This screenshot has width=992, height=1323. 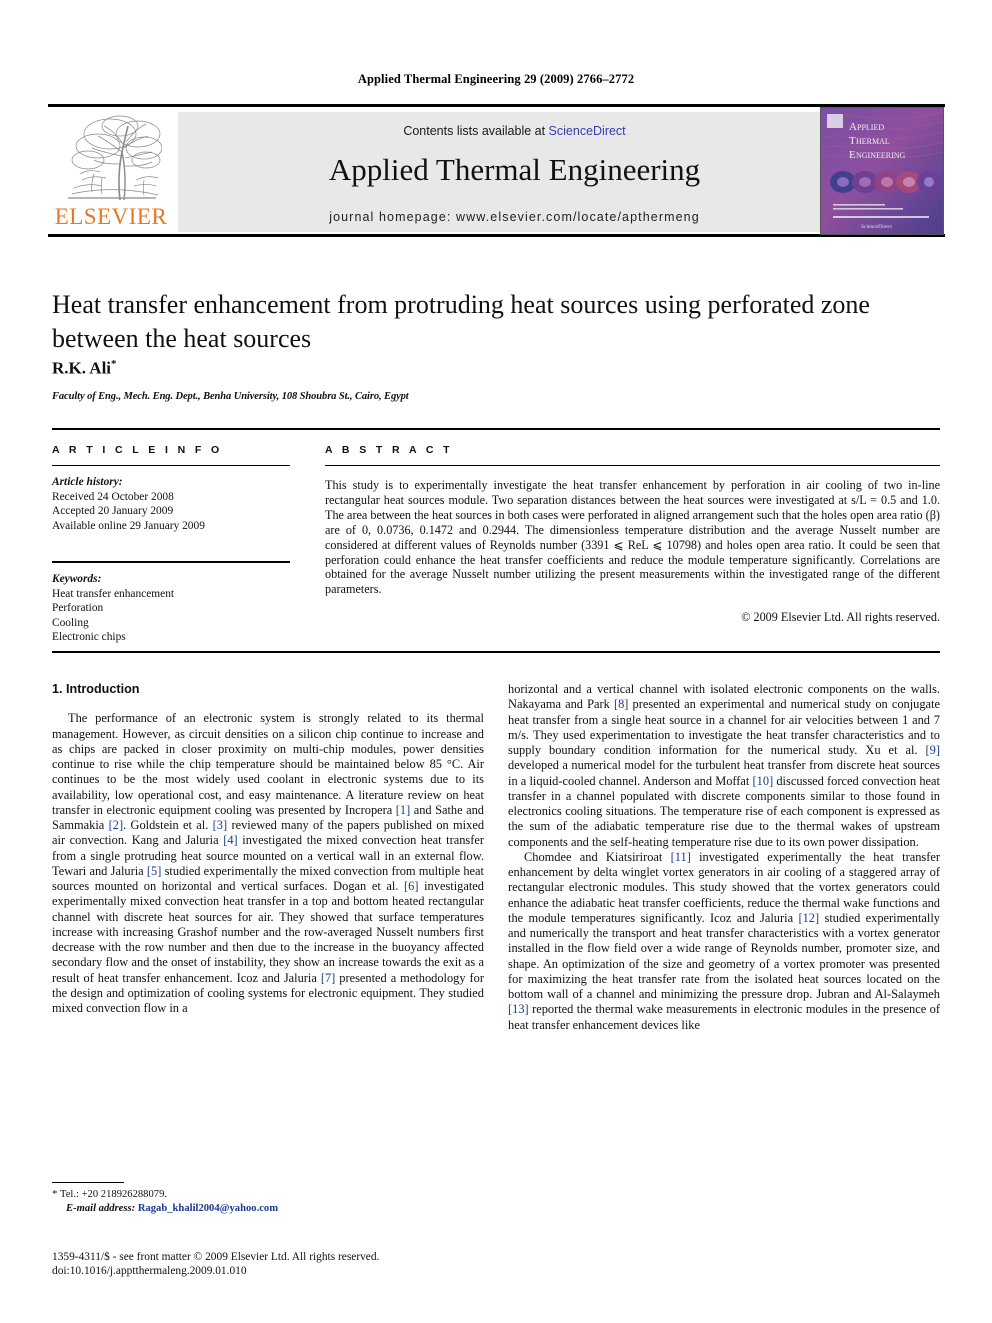 What do you see at coordinates (496, 105) in the screenshot?
I see `header-top-rule` at bounding box center [496, 105].